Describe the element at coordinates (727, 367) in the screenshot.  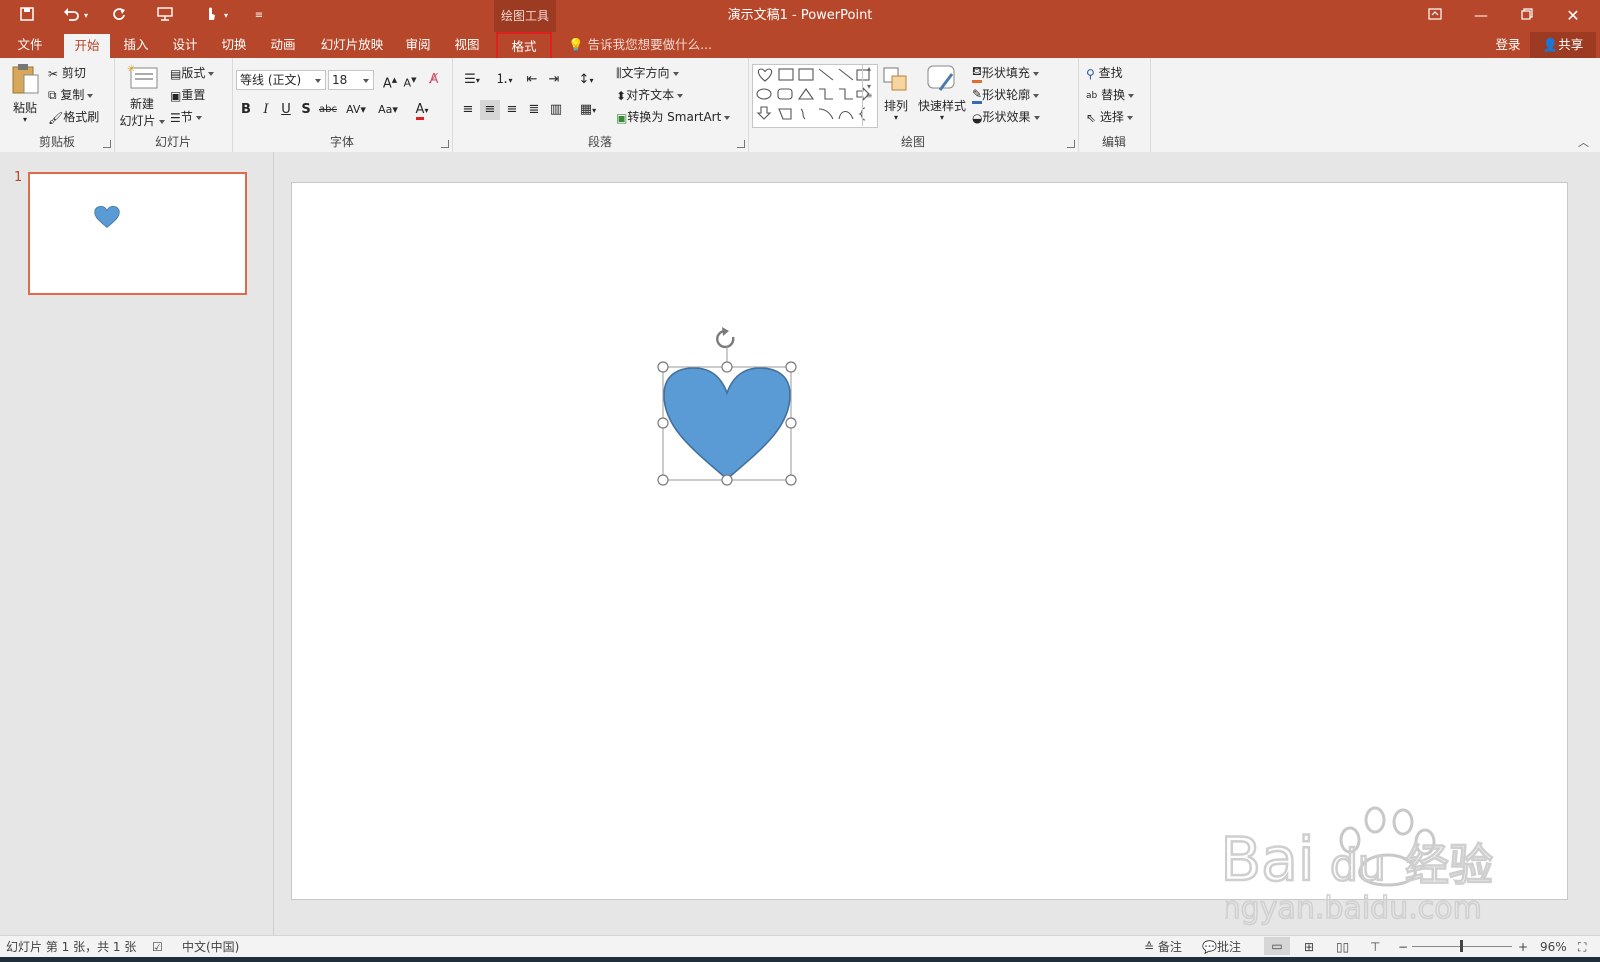
I see `resize-handle-top` at that location.